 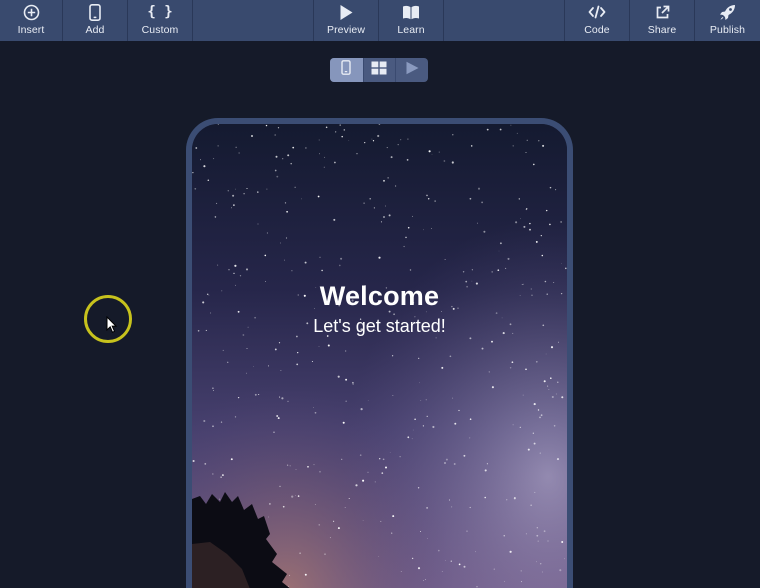 I want to click on preview-button: Preview, so click(x=346, y=20).